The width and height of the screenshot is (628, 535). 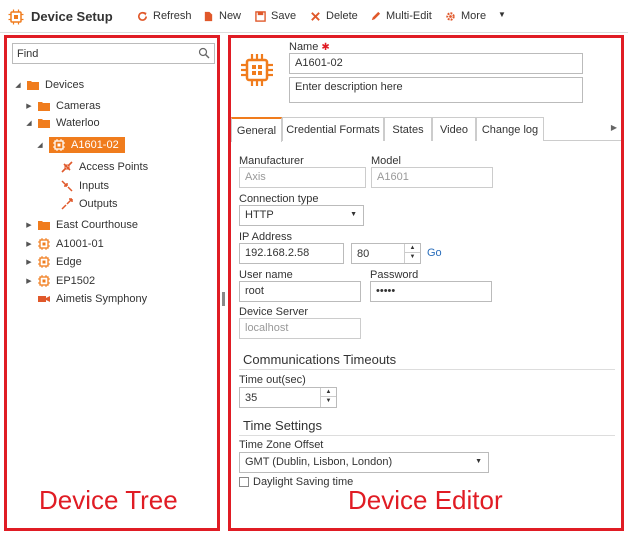 I want to click on tree-node-a1001-01: ▶ A1001-01, so click(x=64, y=244).